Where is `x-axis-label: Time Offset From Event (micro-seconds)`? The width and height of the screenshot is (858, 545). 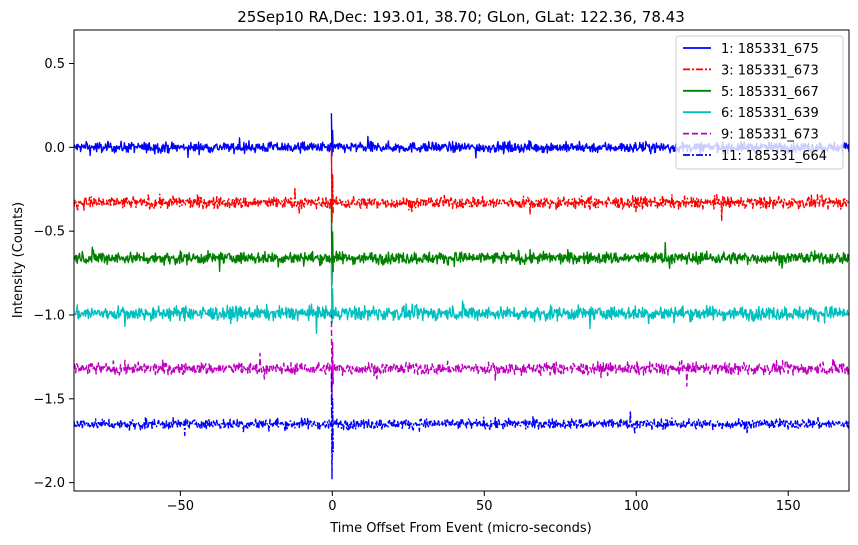
x-axis-label: Time Offset From Event (micro-seconds) is located at coordinates (460, 528).